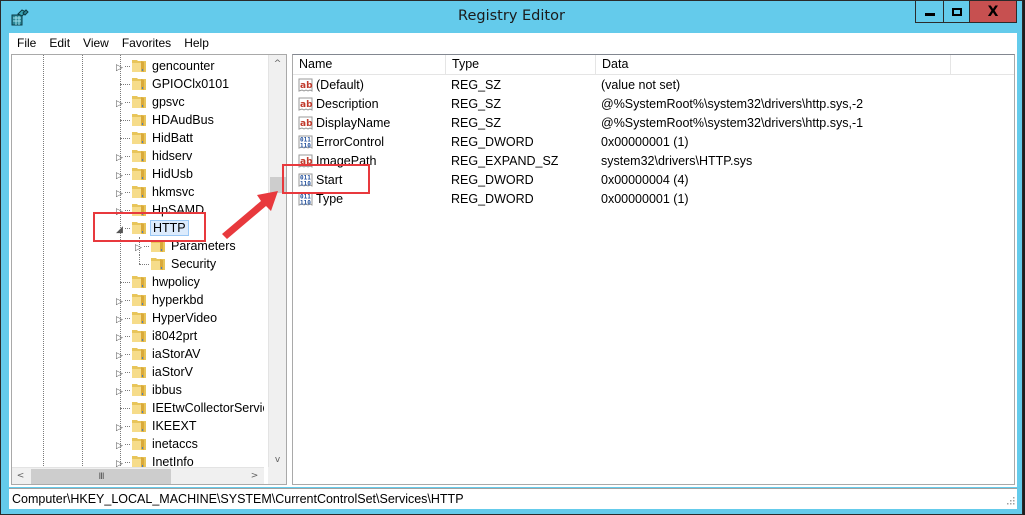  What do you see at coordinates (645, 180) in the screenshot?
I see `value-data: 0x00000004 (4)` at bounding box center [645, 180].